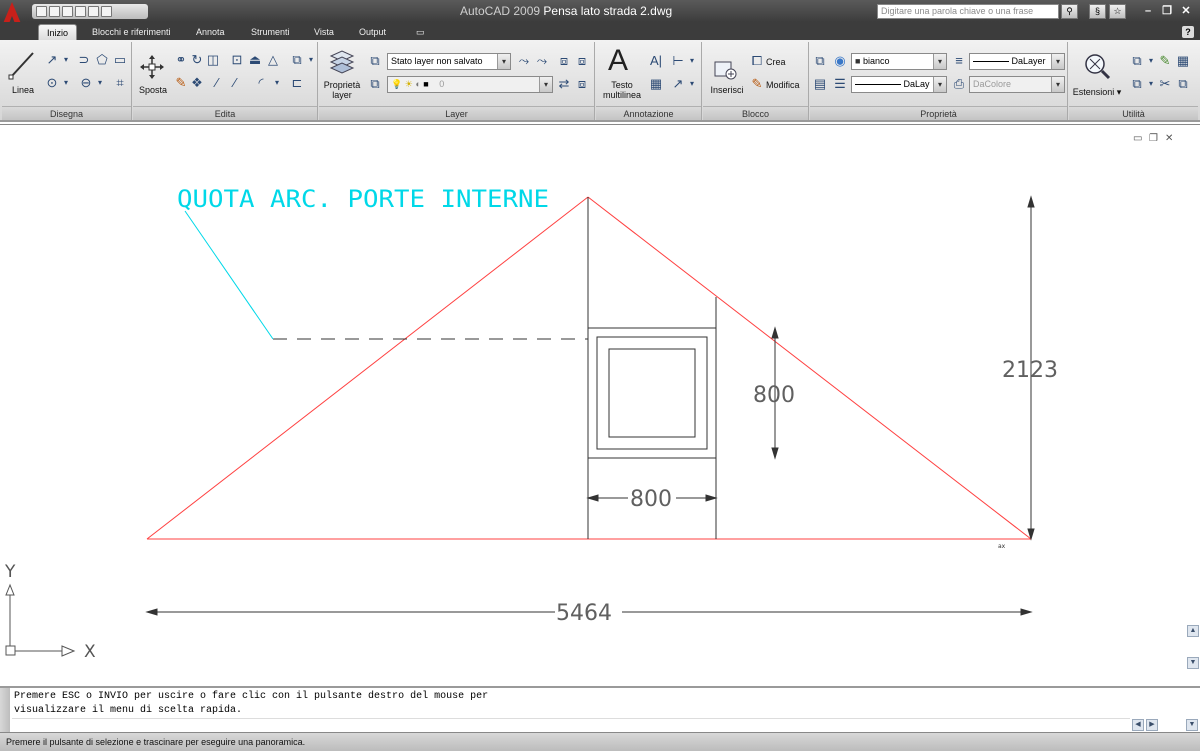 The image size is (1200, 751). I want to click on new-file-icon, so click(41, 11).